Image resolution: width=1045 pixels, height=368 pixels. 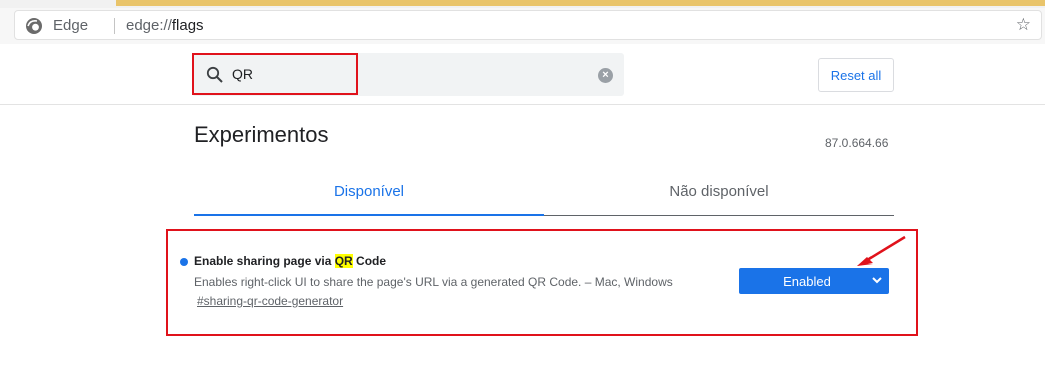 I want to click on reset-all-button: Reset all, so click(x=856, y=75).